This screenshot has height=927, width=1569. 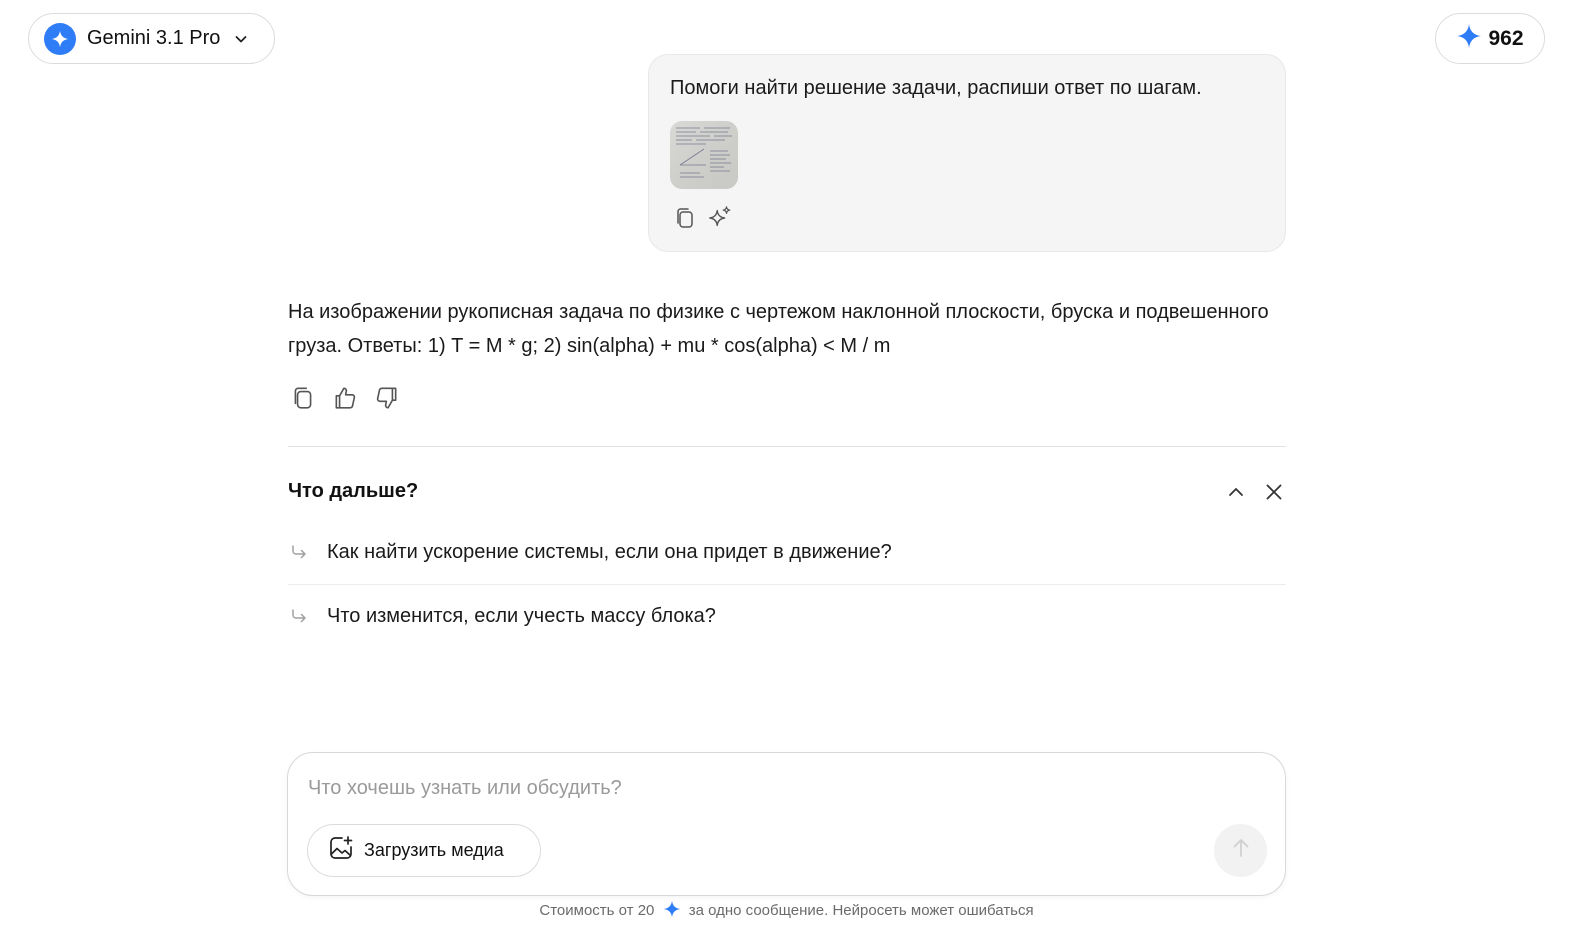 What do you see at coordinates (1274, 492) in the screenshot?
I see `close-icon` at bounding box center [1274, 492].